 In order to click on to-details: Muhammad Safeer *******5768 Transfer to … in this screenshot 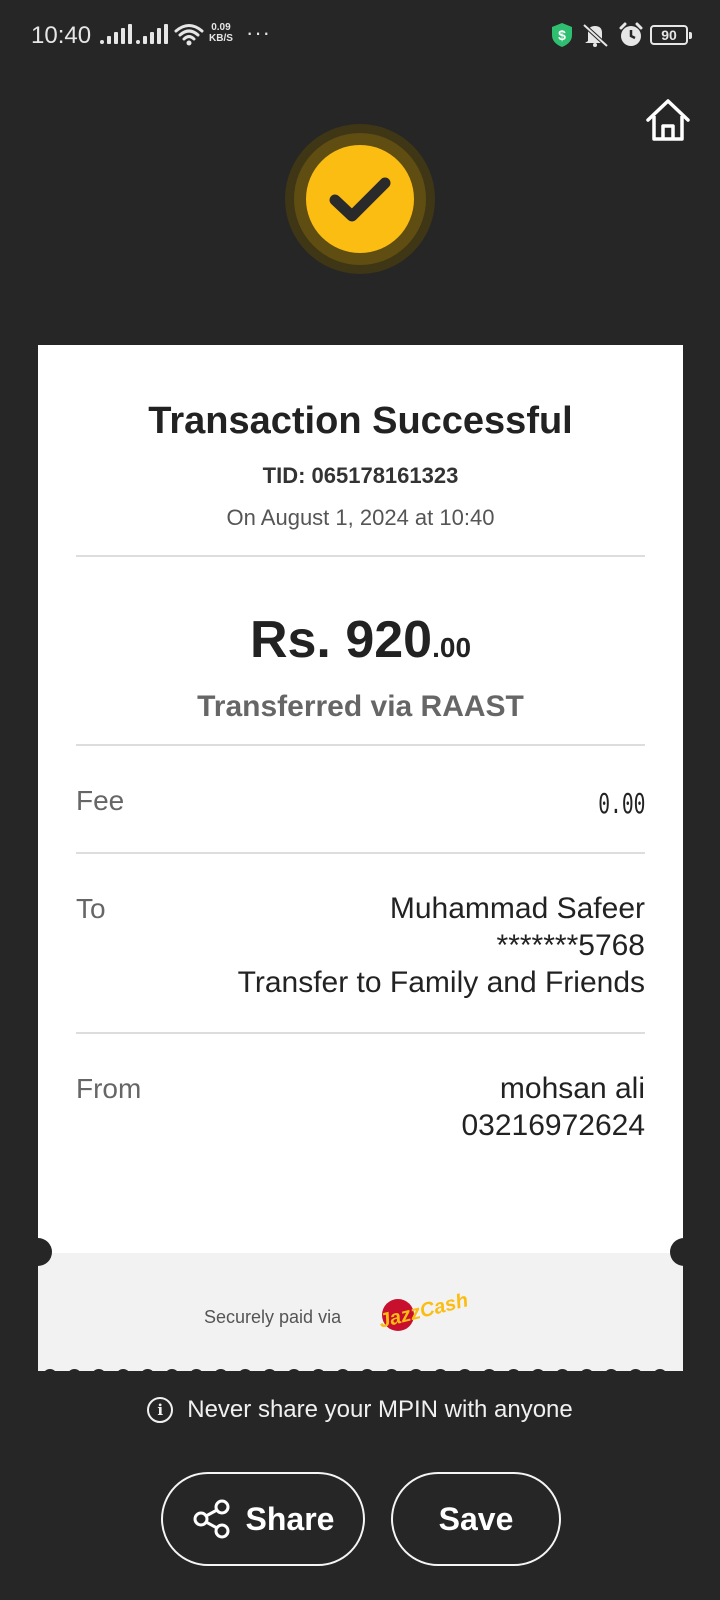, I will do `click(441, 945)`.